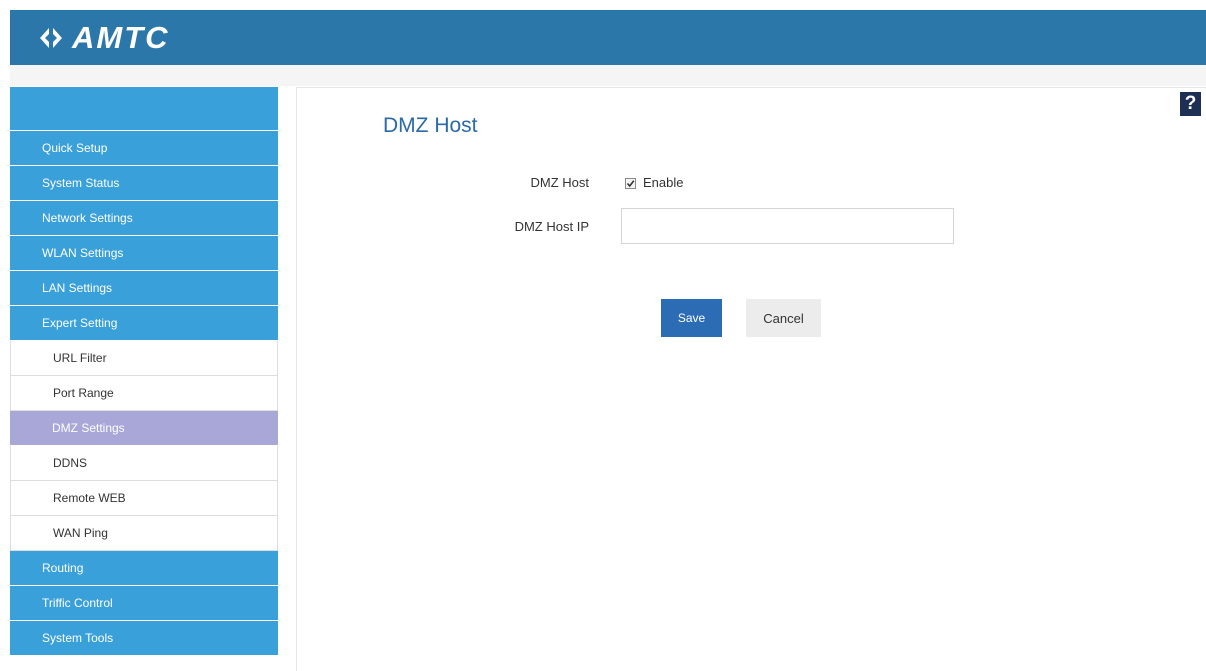 This screenshot has width=1206, height=671. I want to click on sidebar-item-quick-setup: Quick Setup, so click(144, 148).